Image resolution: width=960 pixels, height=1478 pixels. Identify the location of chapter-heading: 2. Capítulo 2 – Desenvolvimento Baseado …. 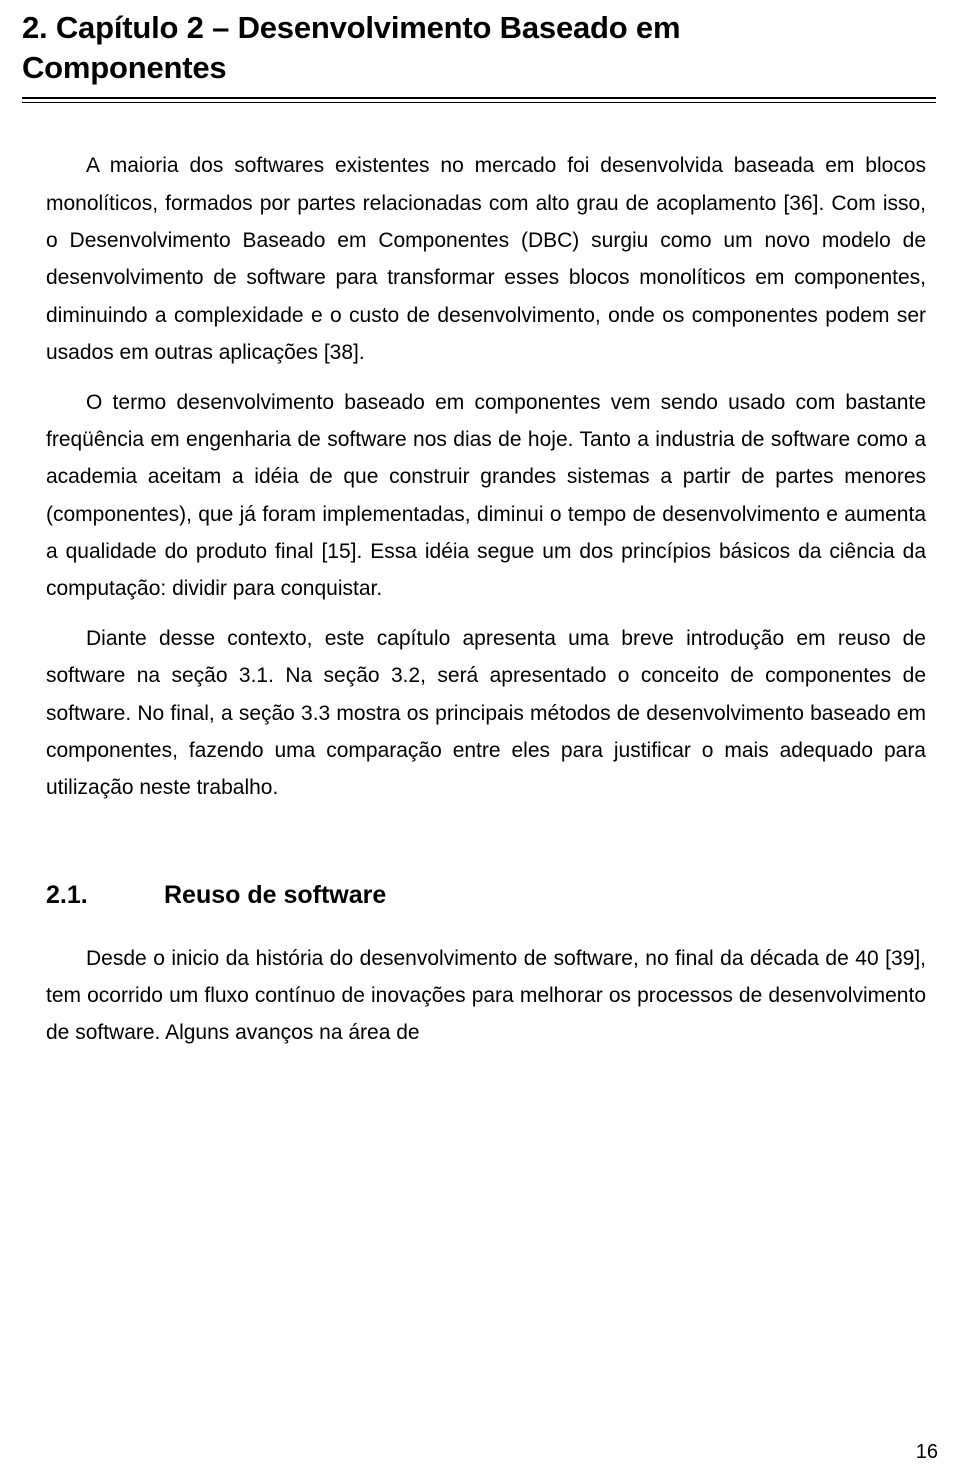
(351, 47).